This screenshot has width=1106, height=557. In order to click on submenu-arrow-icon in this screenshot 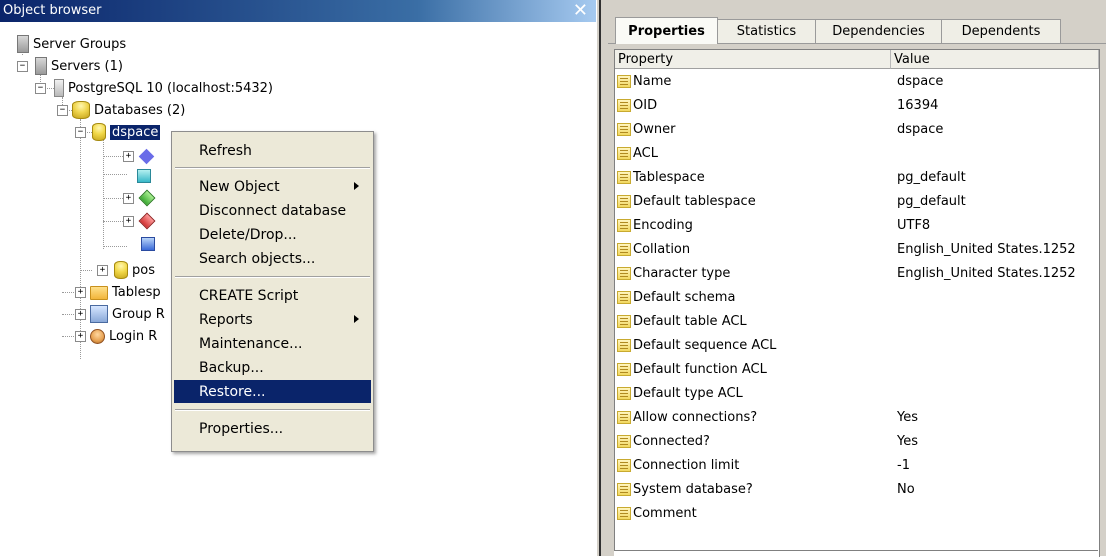, I will do `click(356, 319)`.